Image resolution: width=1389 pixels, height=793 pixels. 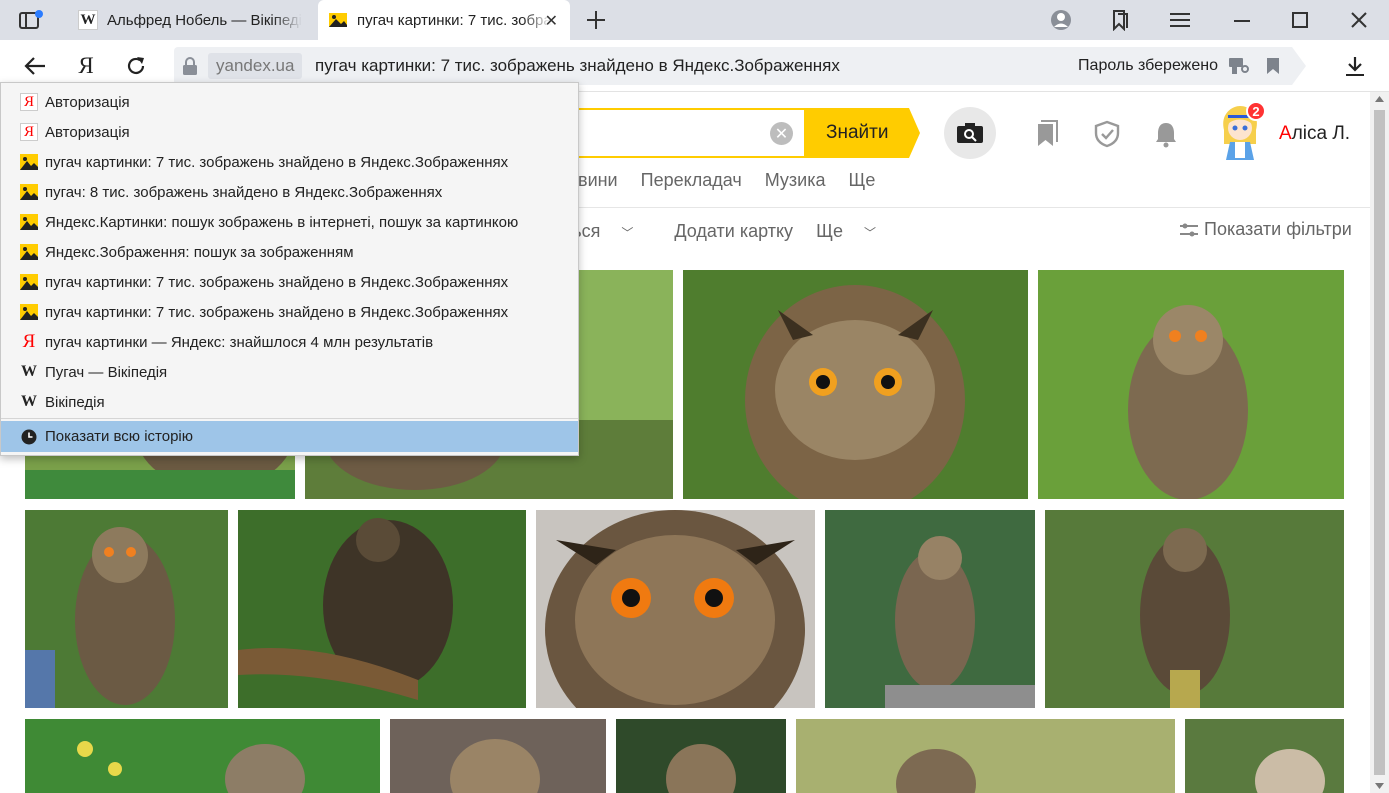 I want to click on menu-icon, so click(x=1180, y=20).